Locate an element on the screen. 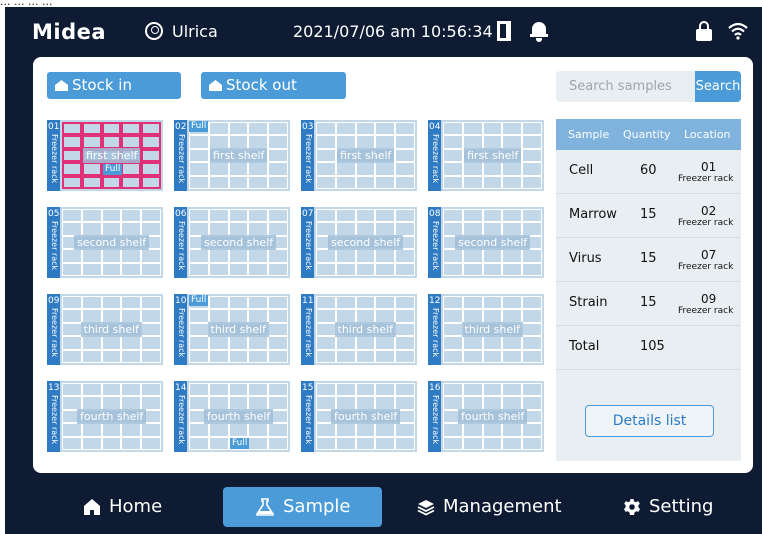 The height and width of the screenshot is (534, 762). details-list-button: Details list is located at coordinates (649, 421).